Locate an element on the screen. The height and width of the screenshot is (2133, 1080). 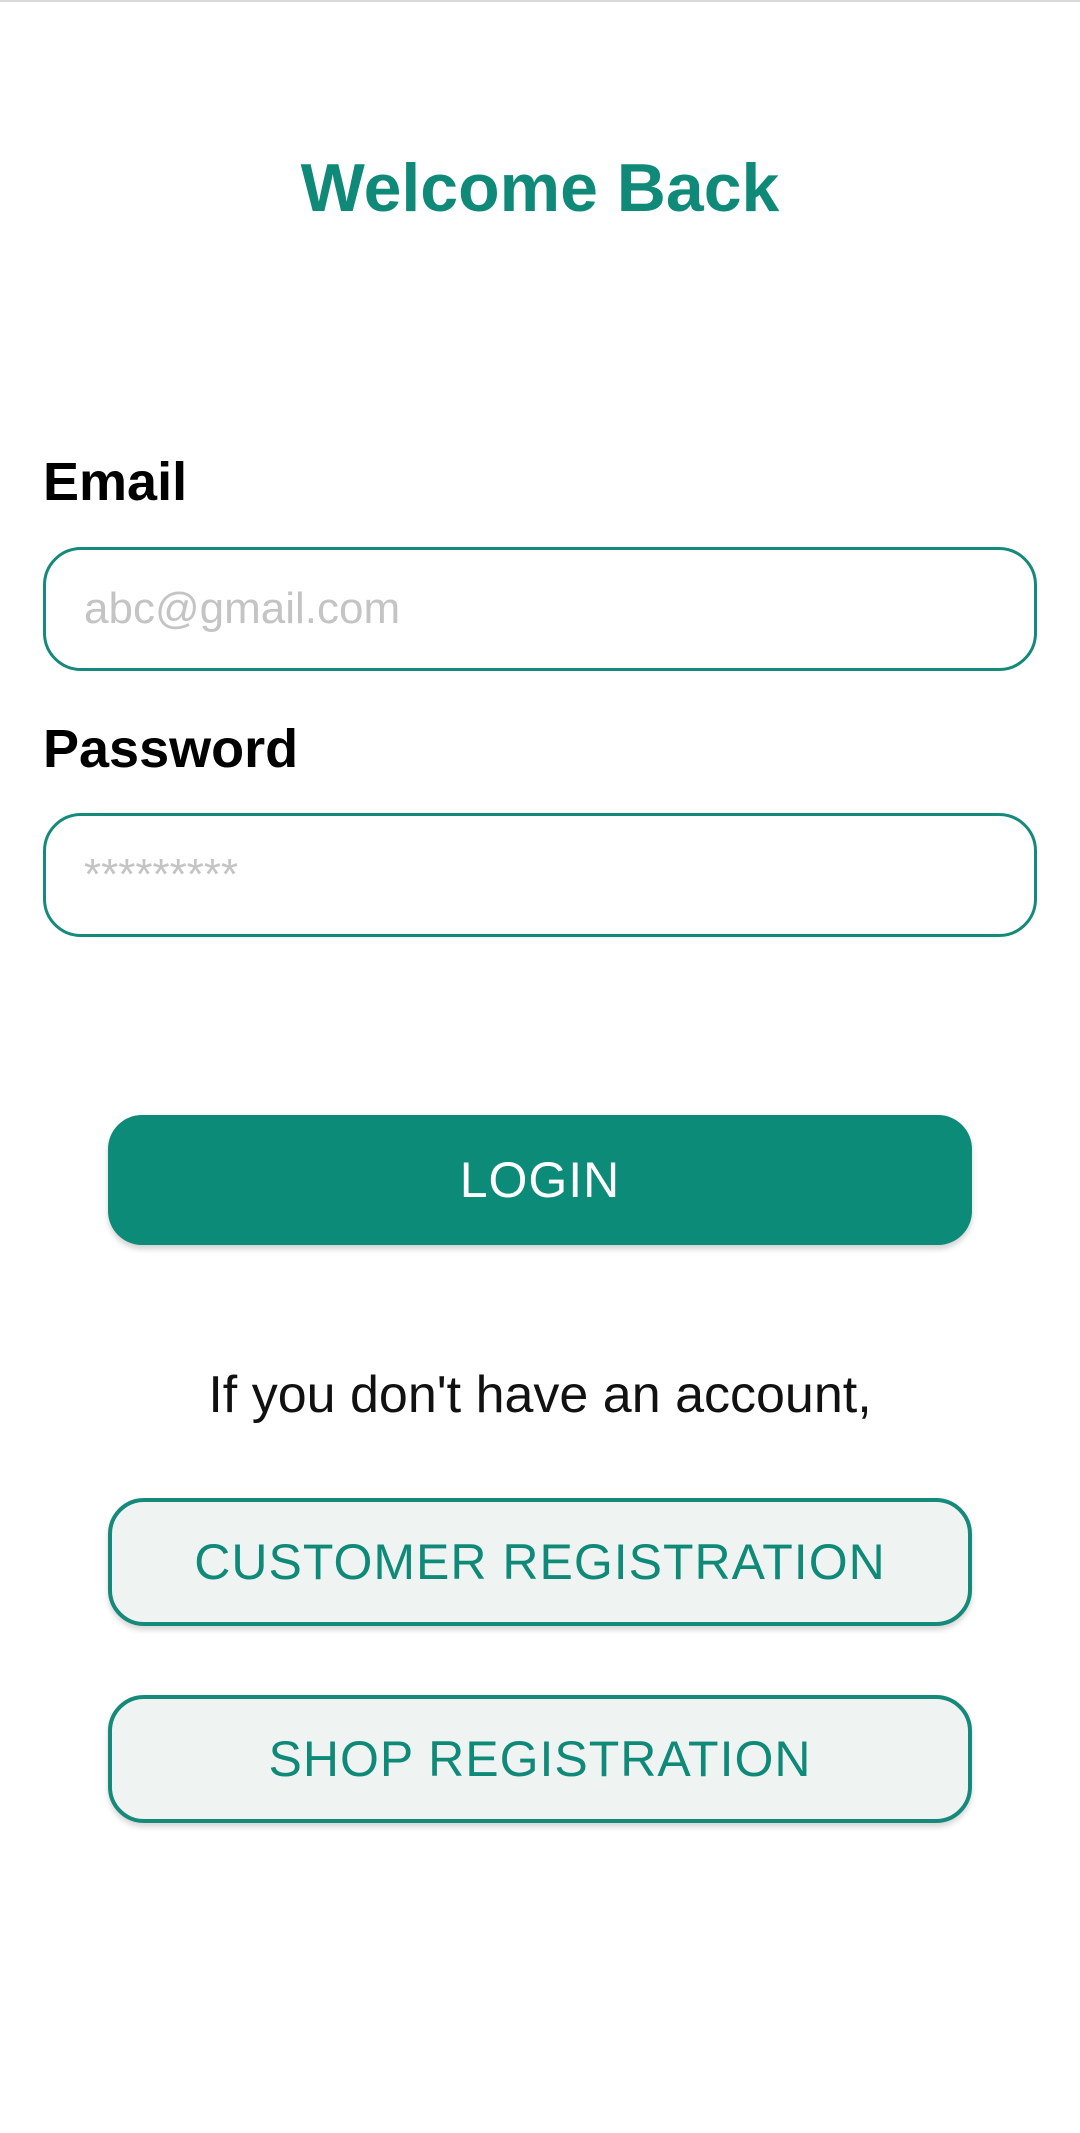
customer-registration-button: CUSTOMER REGISTRATION is located at coordinates (540, 1562).